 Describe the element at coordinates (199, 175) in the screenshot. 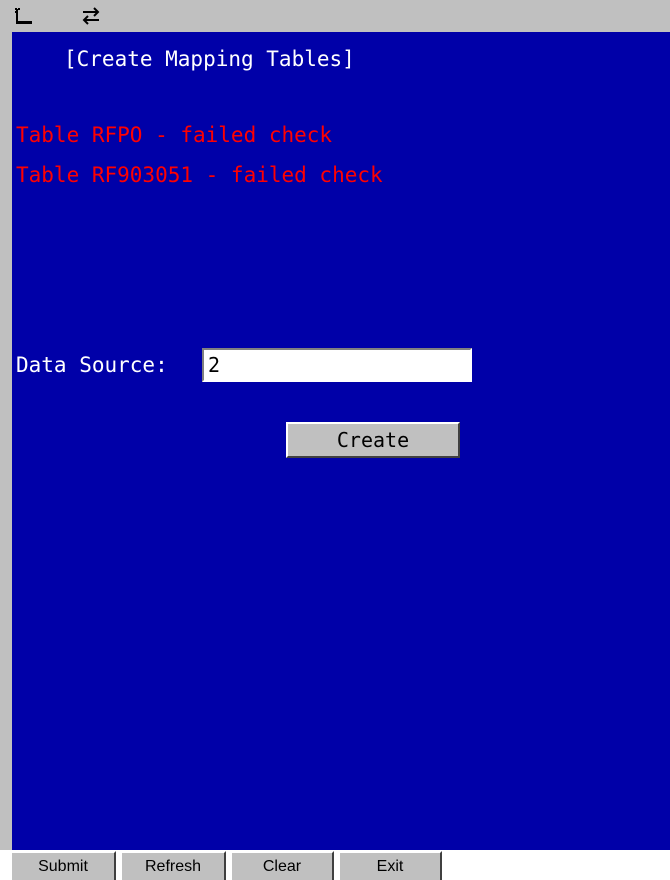

I see `error-message: Table RF903051 - failed check` at that location.